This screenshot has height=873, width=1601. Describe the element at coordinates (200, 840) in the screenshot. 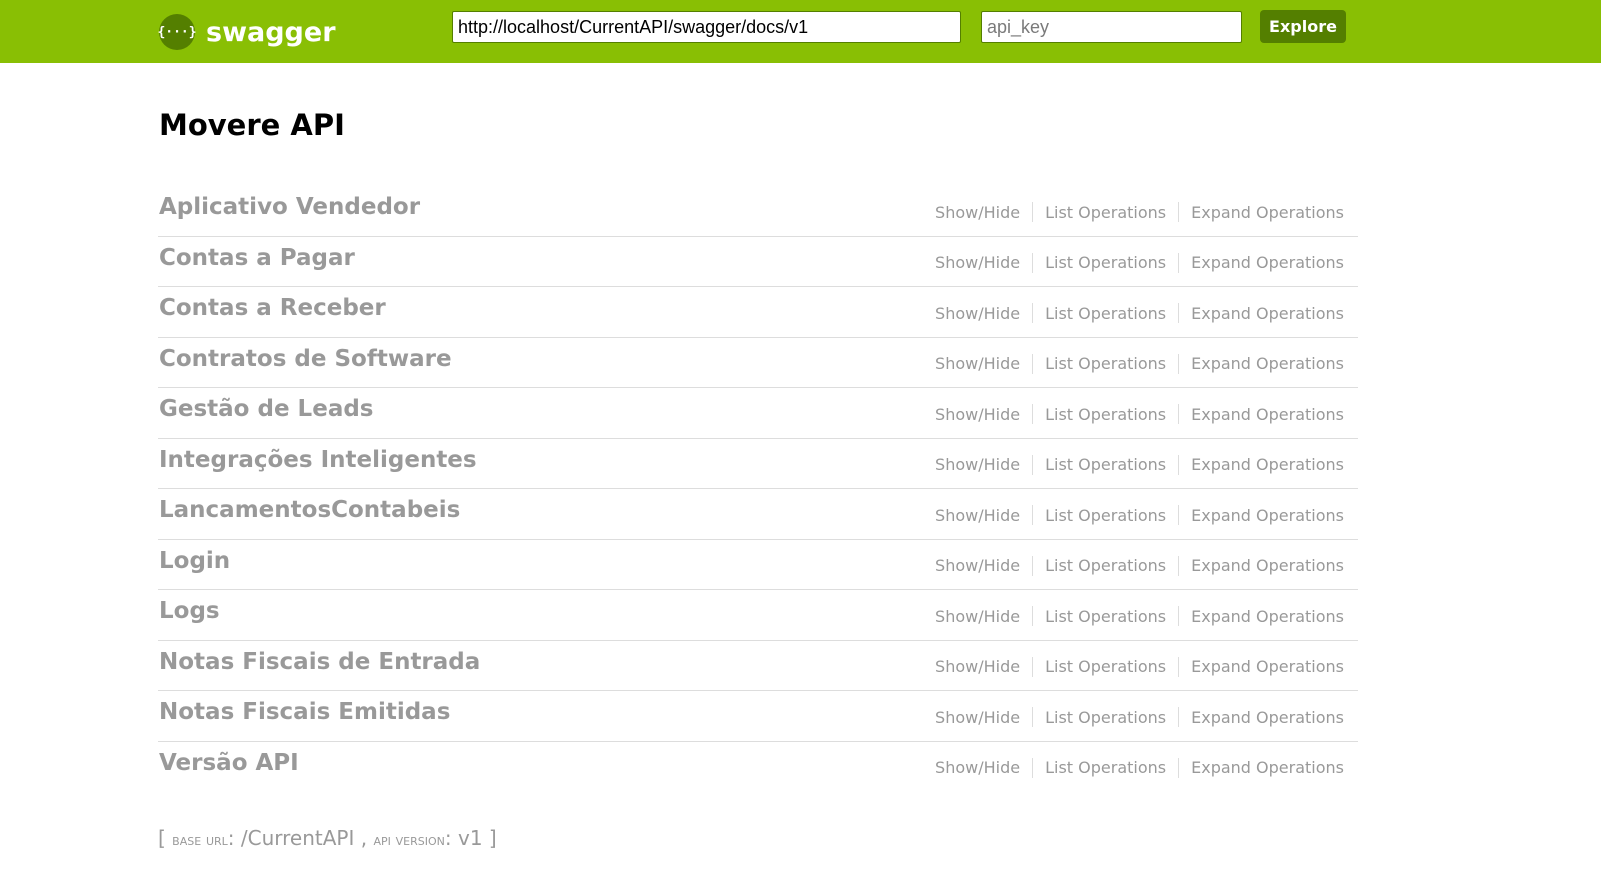

I see `base-url-label: base url` at that location.